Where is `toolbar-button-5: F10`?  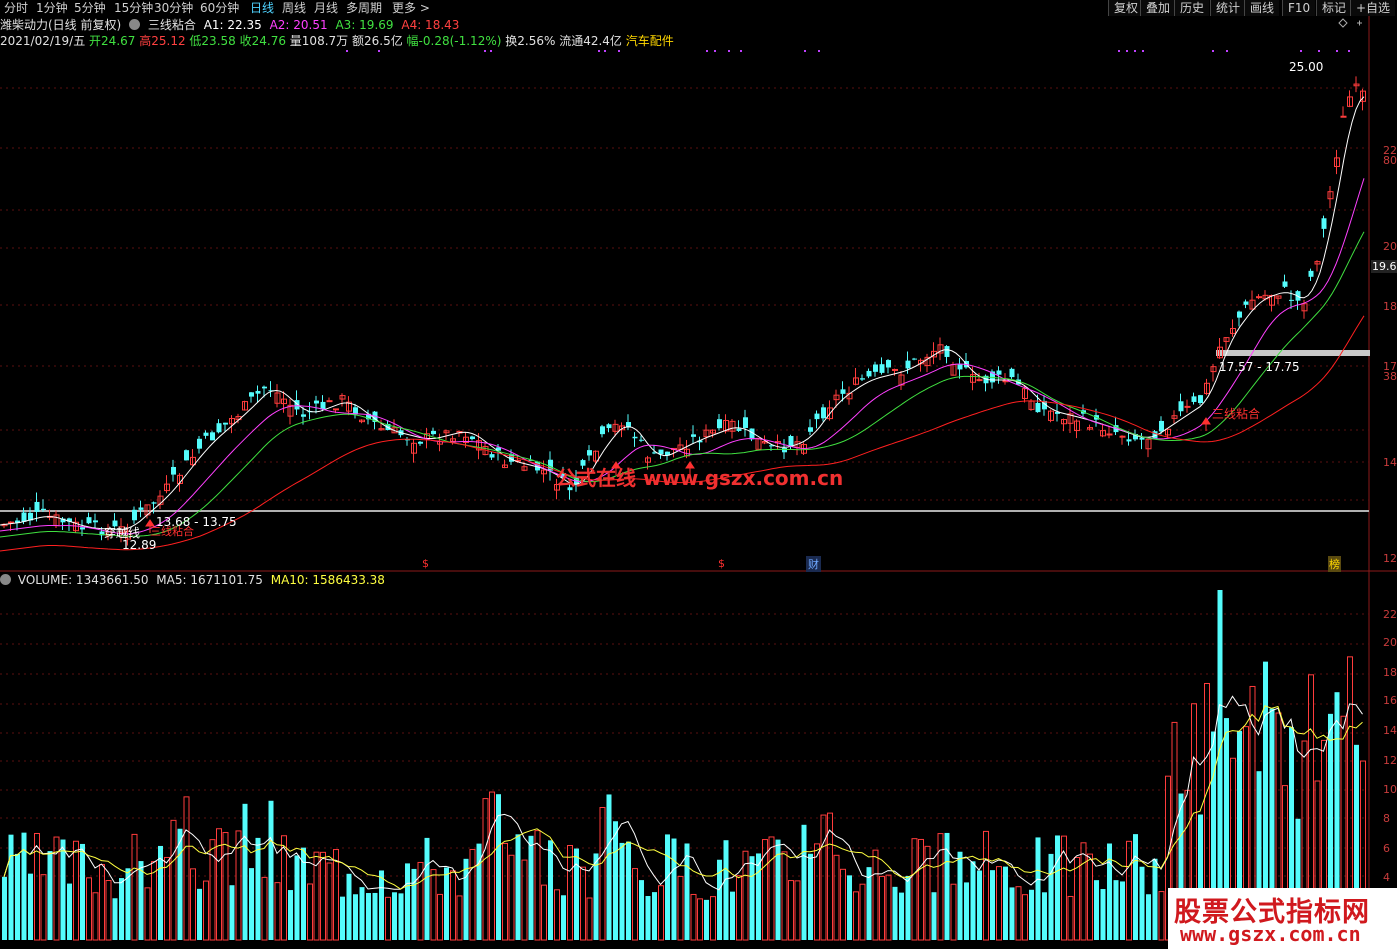
toolbar-button-5: F10 is located at coordinates (1299, 8).